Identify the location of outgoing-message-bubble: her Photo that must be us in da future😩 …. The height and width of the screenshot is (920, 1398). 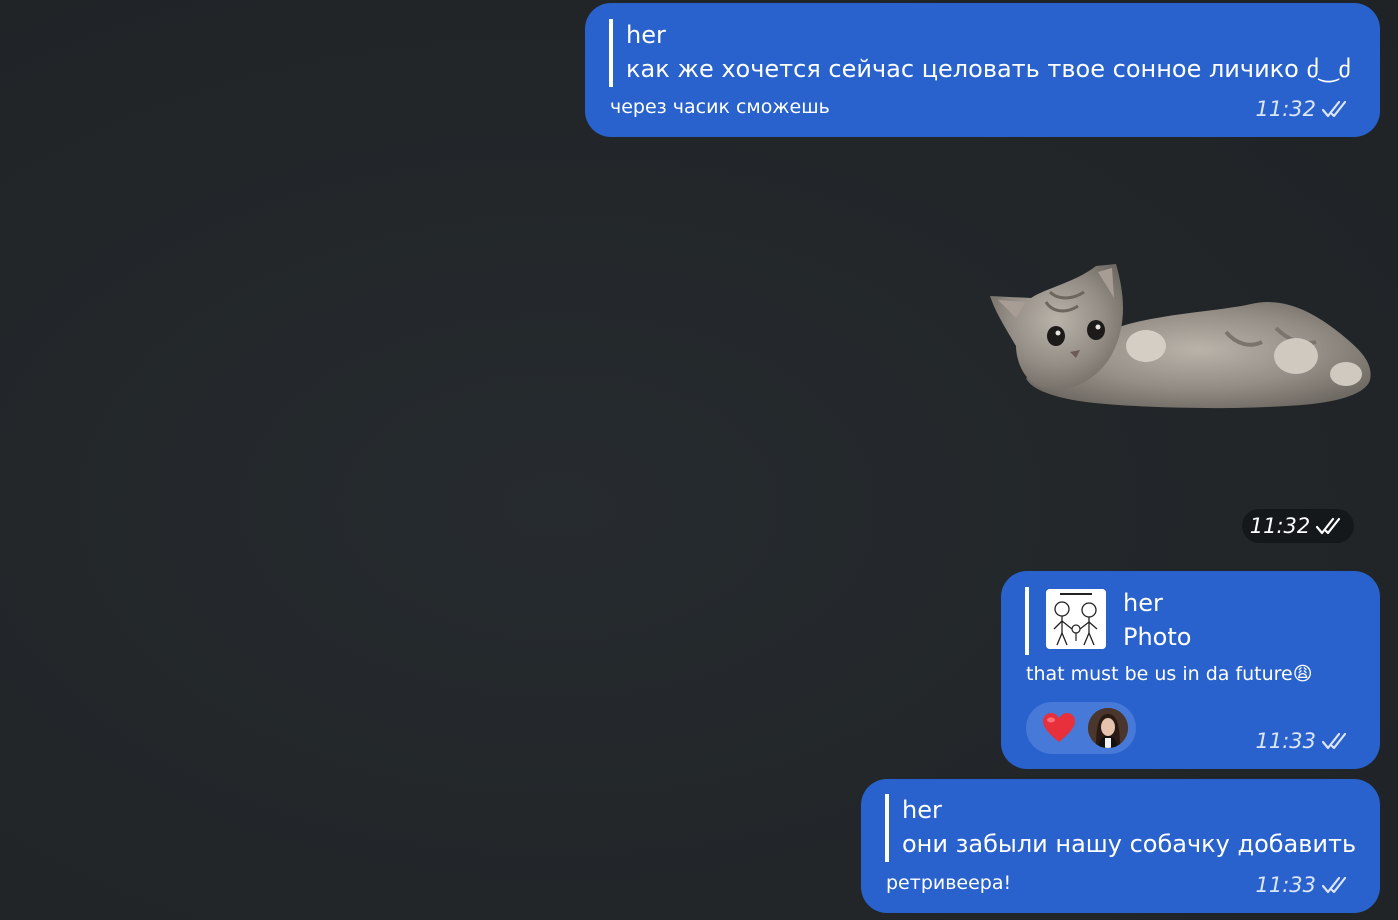
(1190, 670).